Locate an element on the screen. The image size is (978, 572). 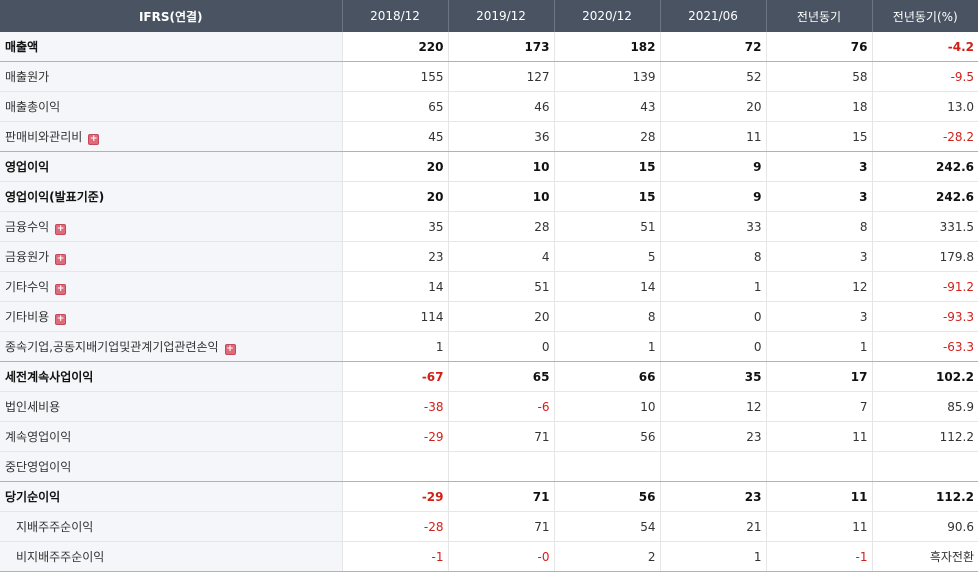
value-cell: 21 is located at coordinates (712, 526).